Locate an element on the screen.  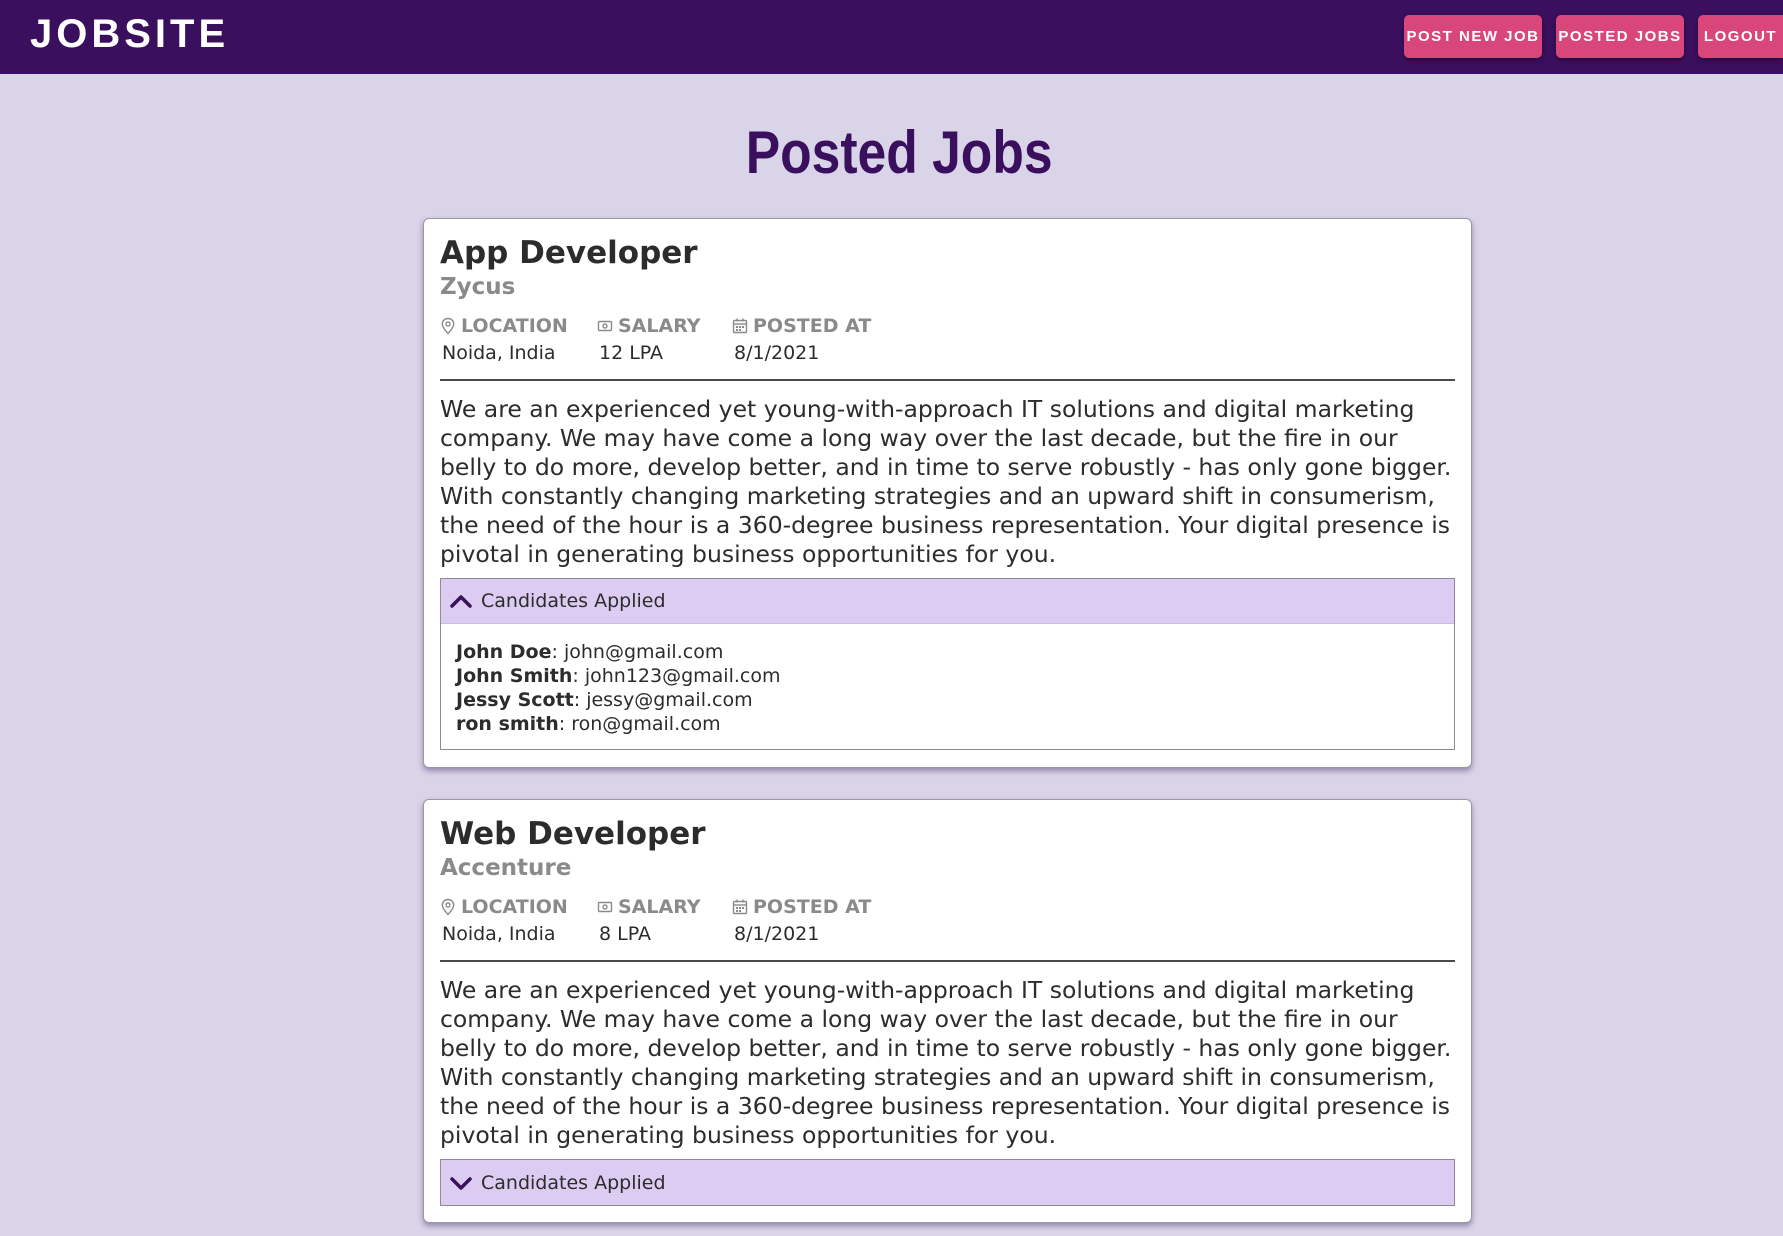
job-title: App Developer is located at coordinates (569, 253).